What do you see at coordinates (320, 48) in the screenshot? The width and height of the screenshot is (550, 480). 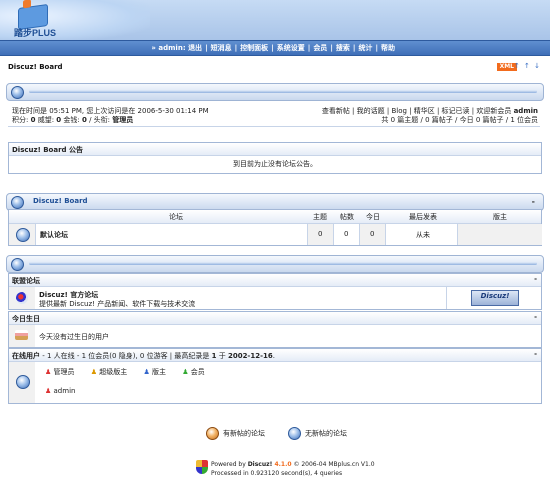 I see `nav-members: 会员` at bounding box center [320, 48].